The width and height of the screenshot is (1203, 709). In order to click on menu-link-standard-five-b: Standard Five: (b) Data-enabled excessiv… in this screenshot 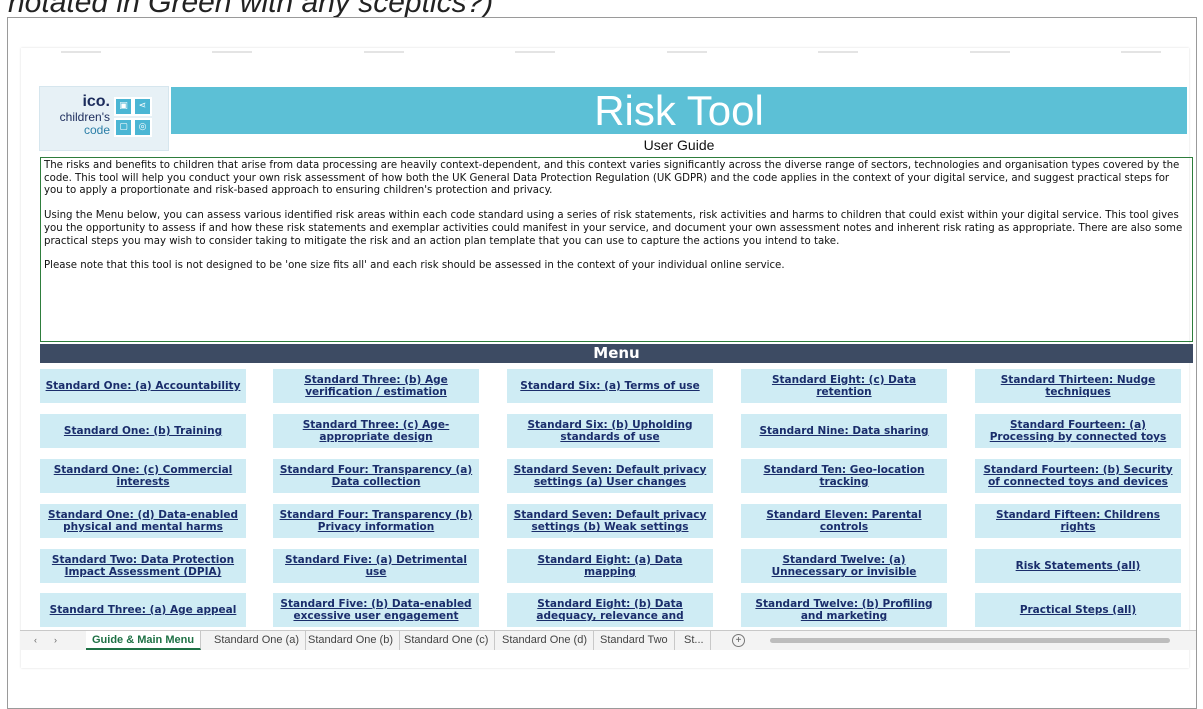, I will do `click(376, 610)`.